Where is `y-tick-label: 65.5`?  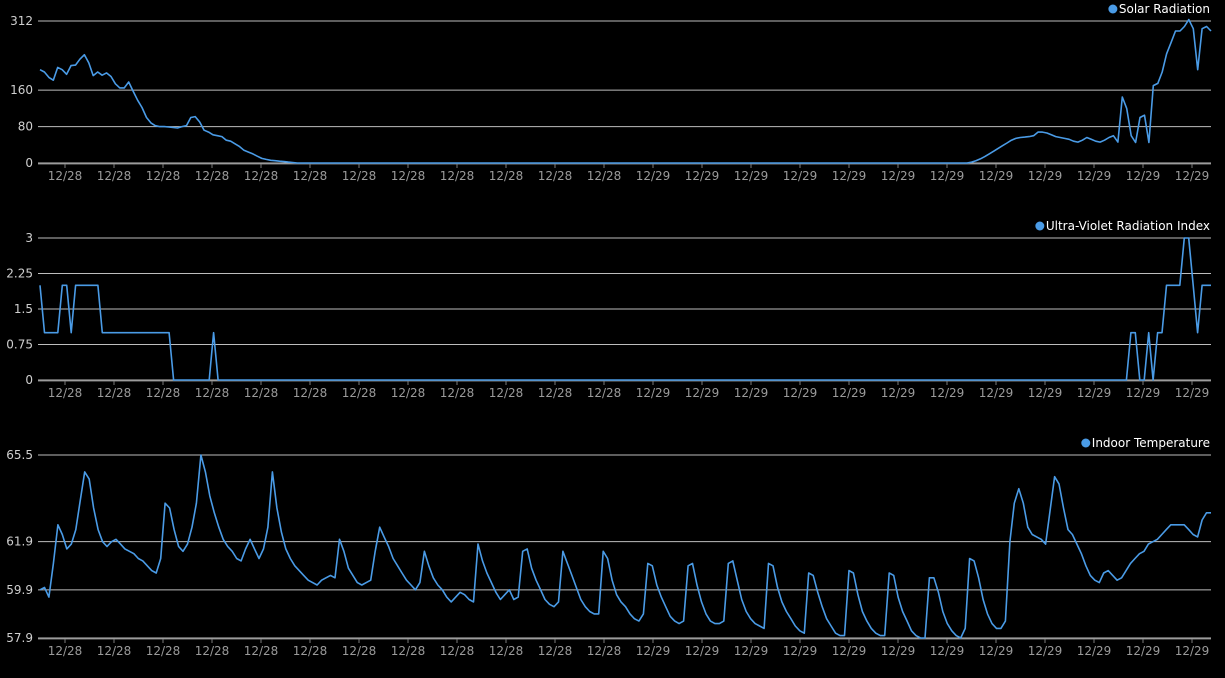 y-tick-label: 65.5 is located at coordinates (19, 455).